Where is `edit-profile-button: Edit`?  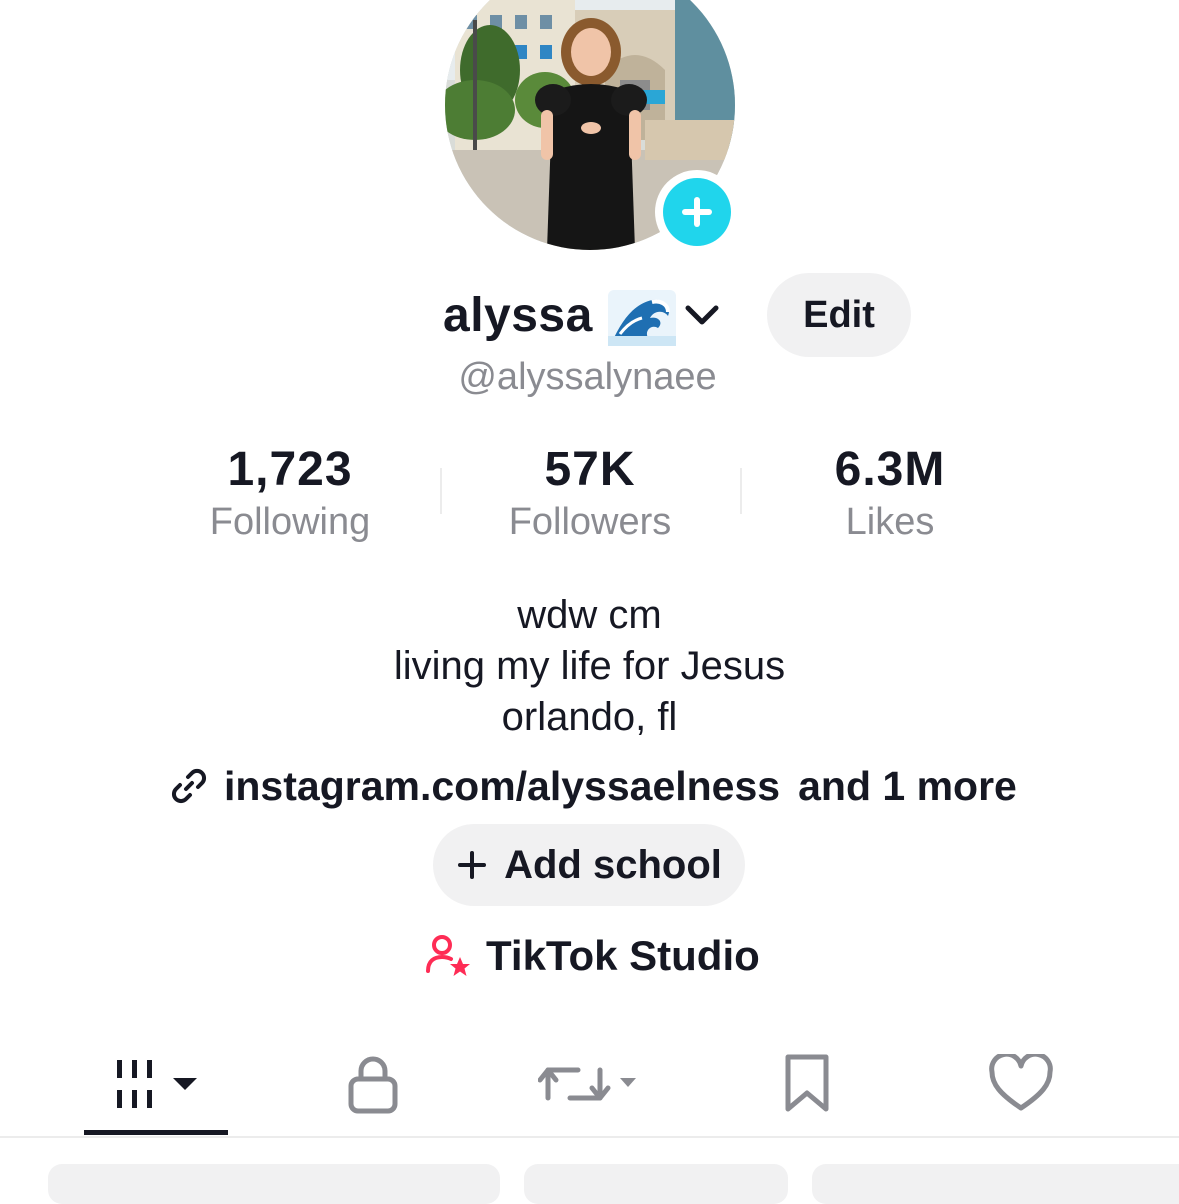 edit-profile-button: Edit is located at coordinates (839, 315).